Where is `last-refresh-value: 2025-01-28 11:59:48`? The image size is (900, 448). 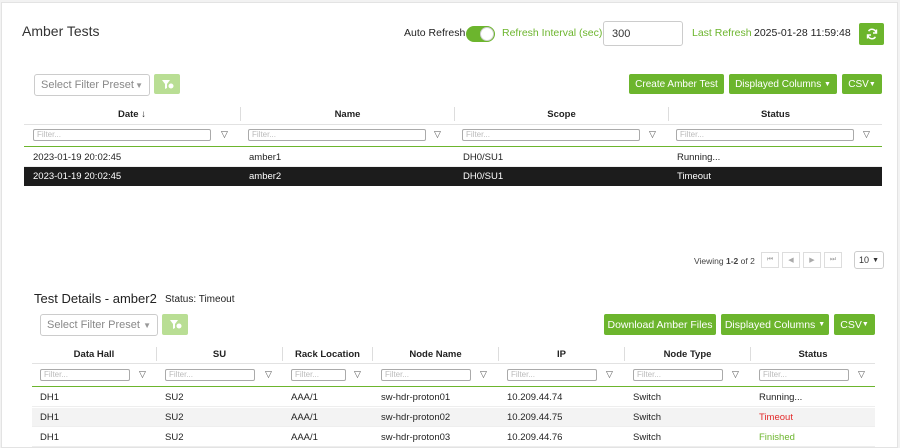
last-refresh-value: 2025-01-28 11:59:48 is located at coordinates (802, 33).